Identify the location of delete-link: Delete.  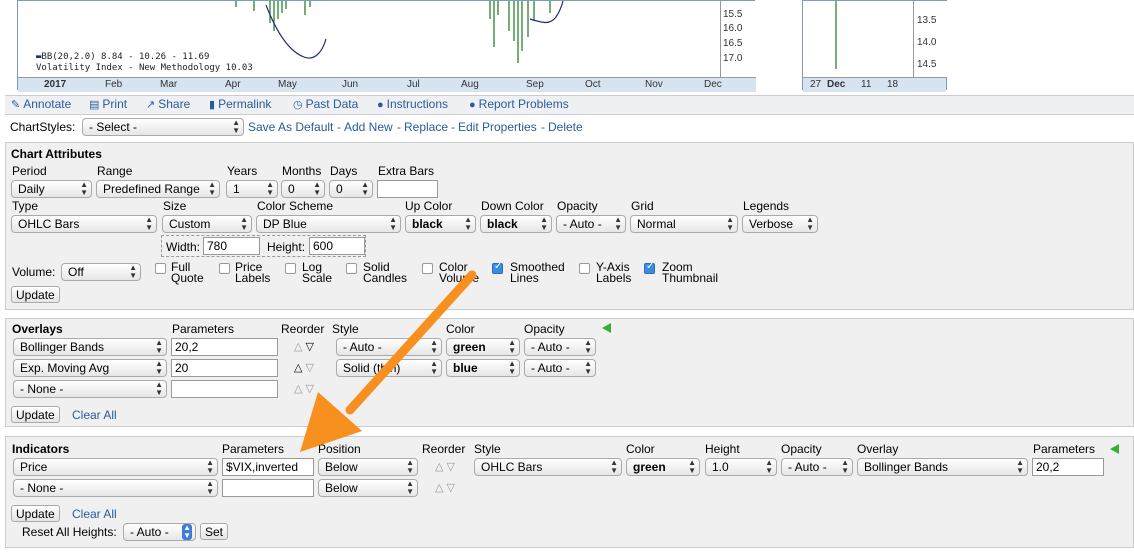
(565, 127).